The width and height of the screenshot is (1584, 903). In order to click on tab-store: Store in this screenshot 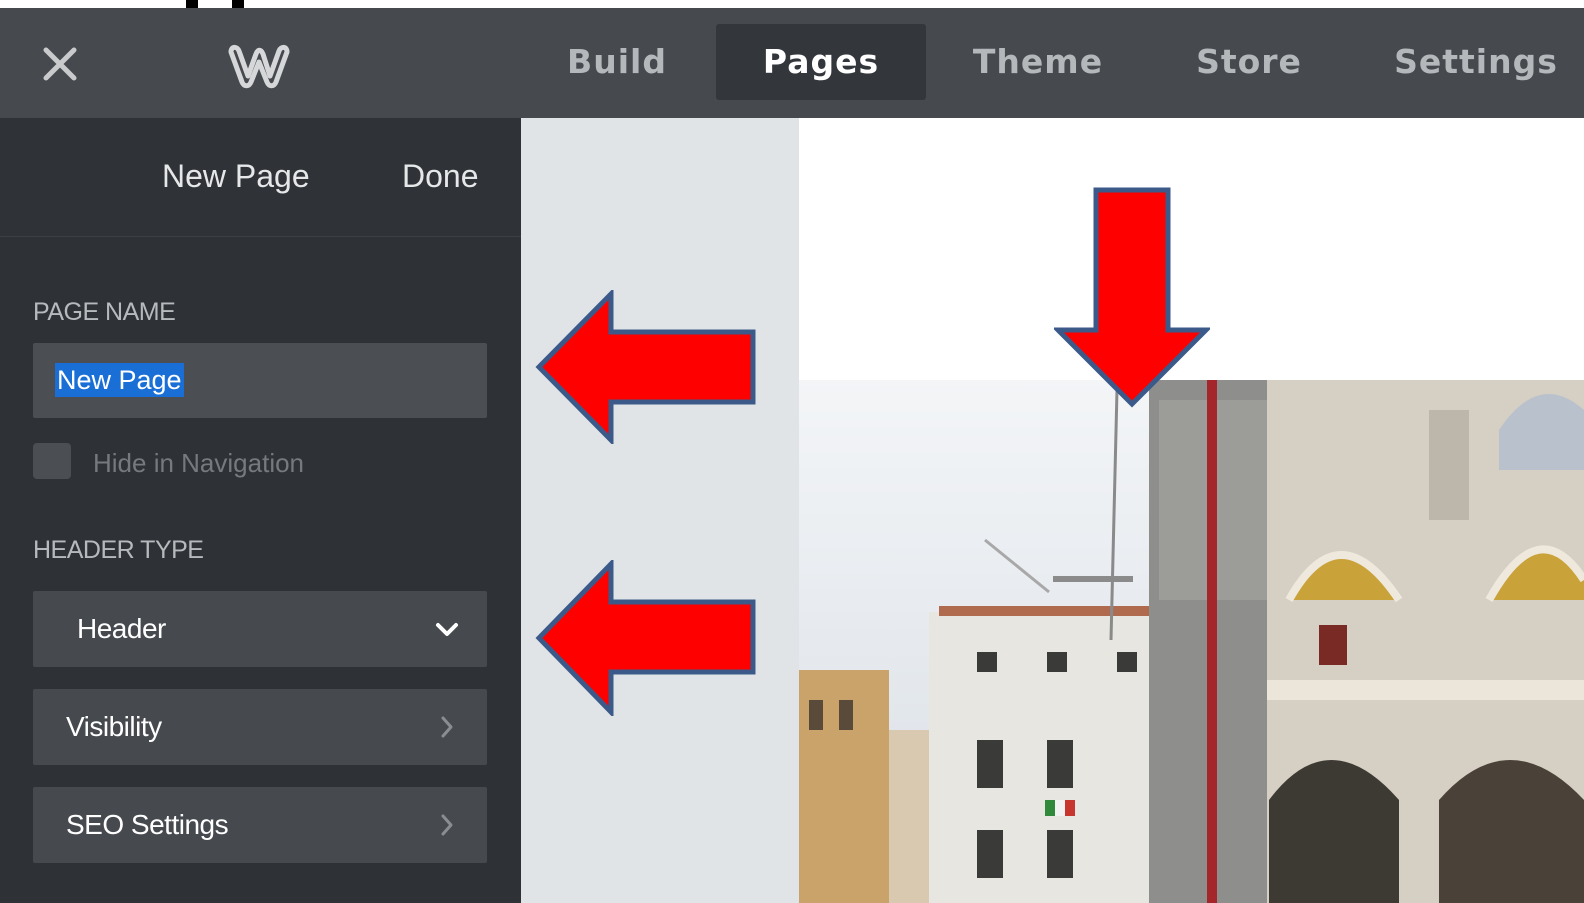, I will do `click(1249, 62)`.